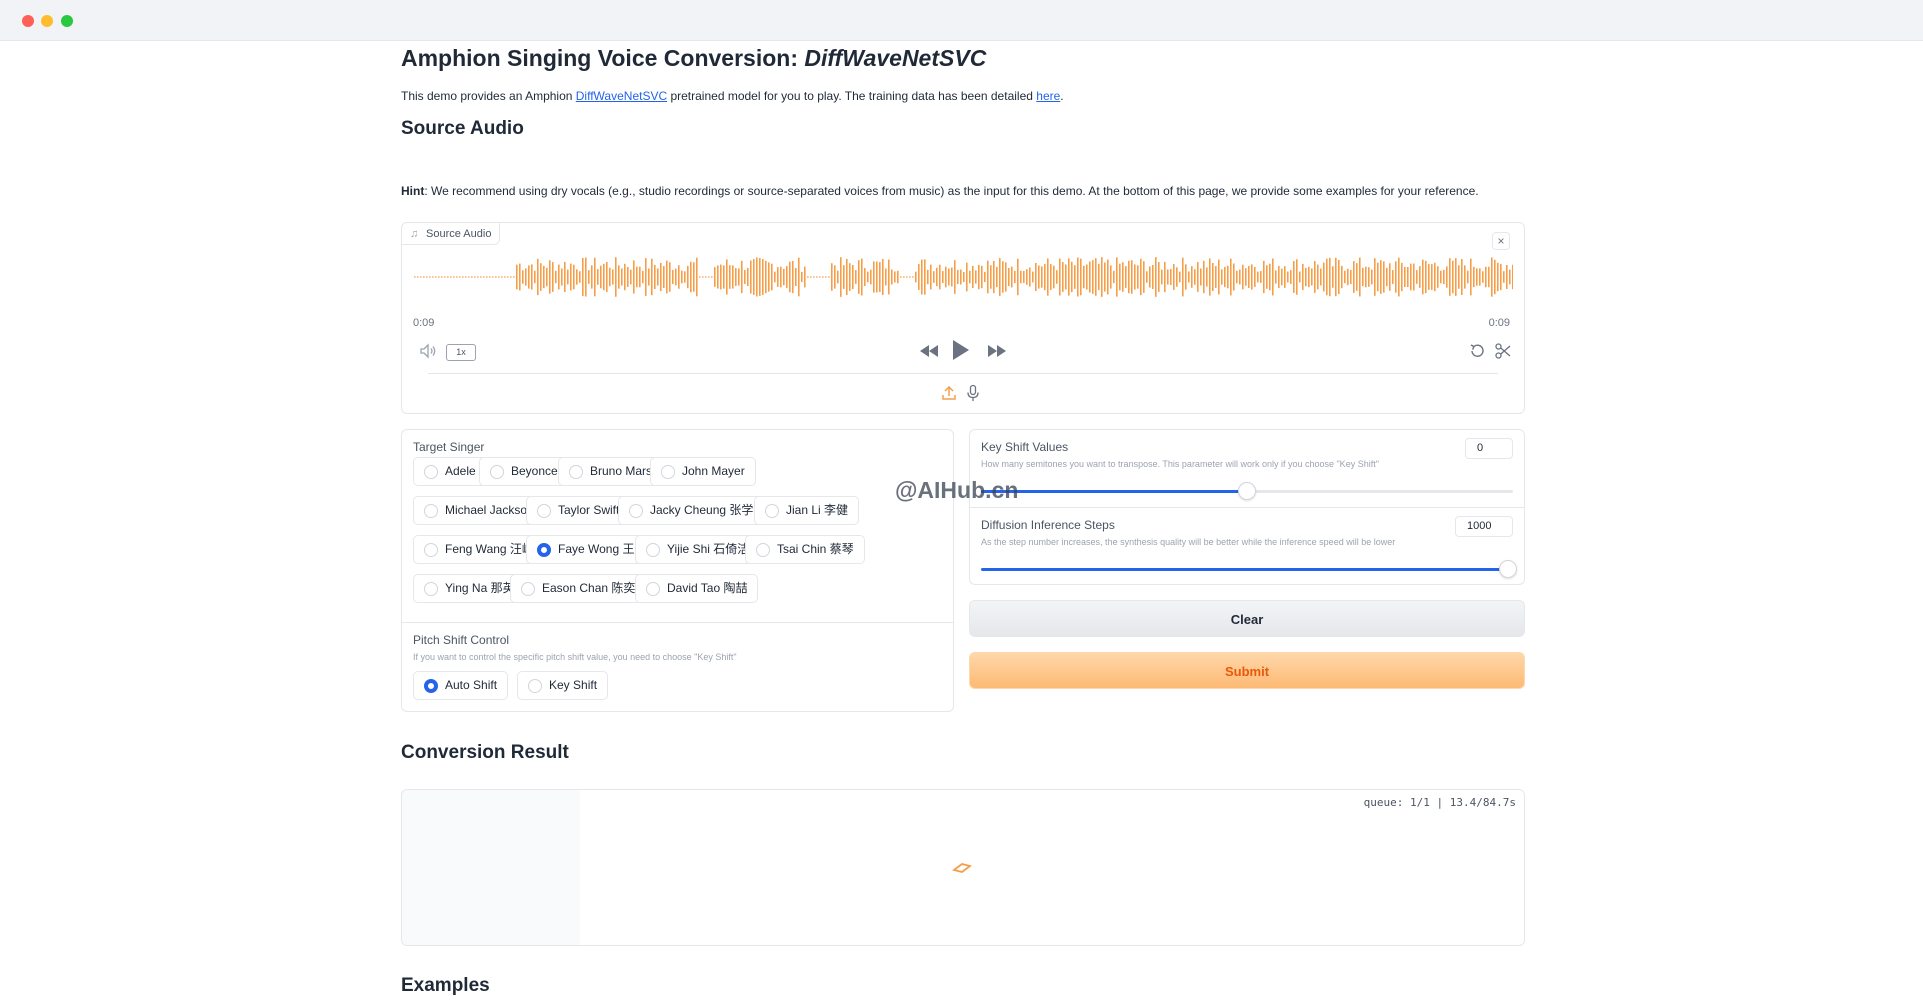 This screenshot has height=1000, width=1923. What do you see at coordinates (973, 393) in the screenshot?
I see `microphone-icon` at bounding box center [973, 393].